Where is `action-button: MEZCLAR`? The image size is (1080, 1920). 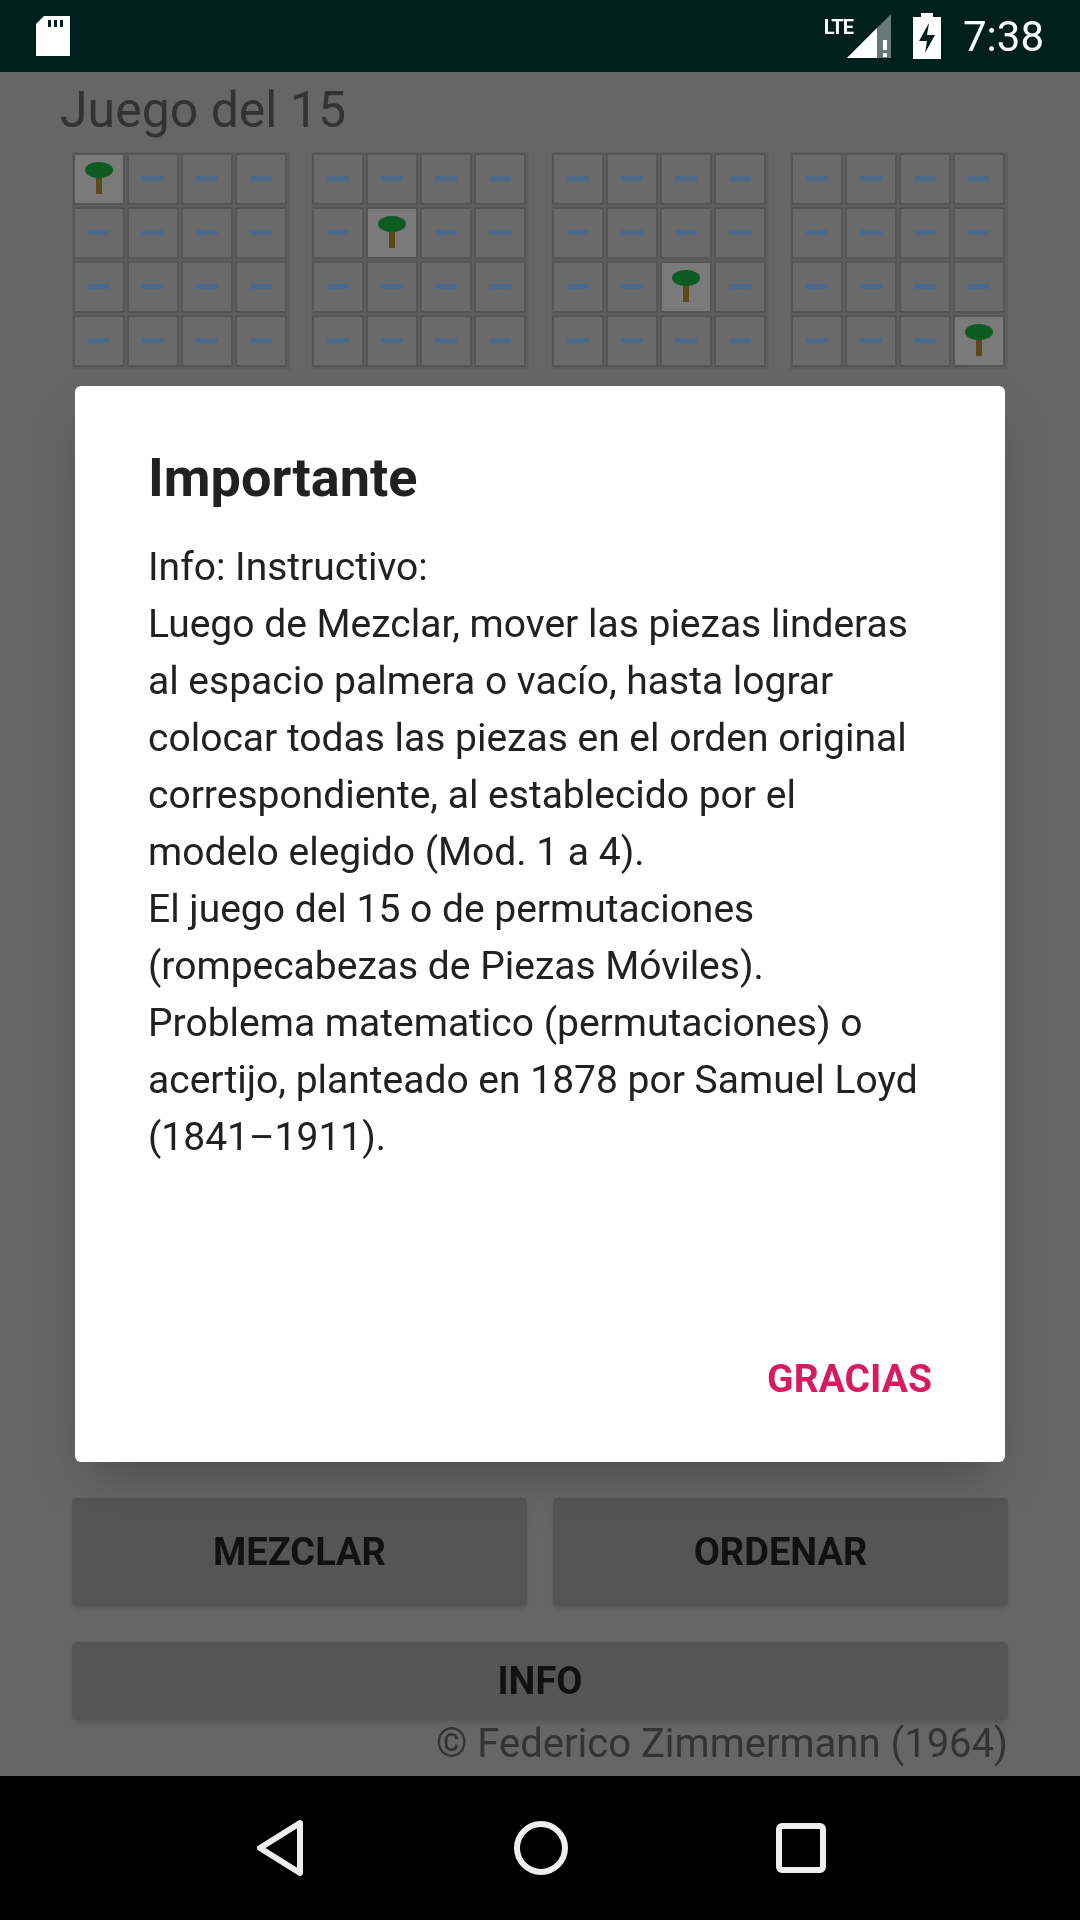
action-button: MEZCLAR is located at coordinates (299, 1552).